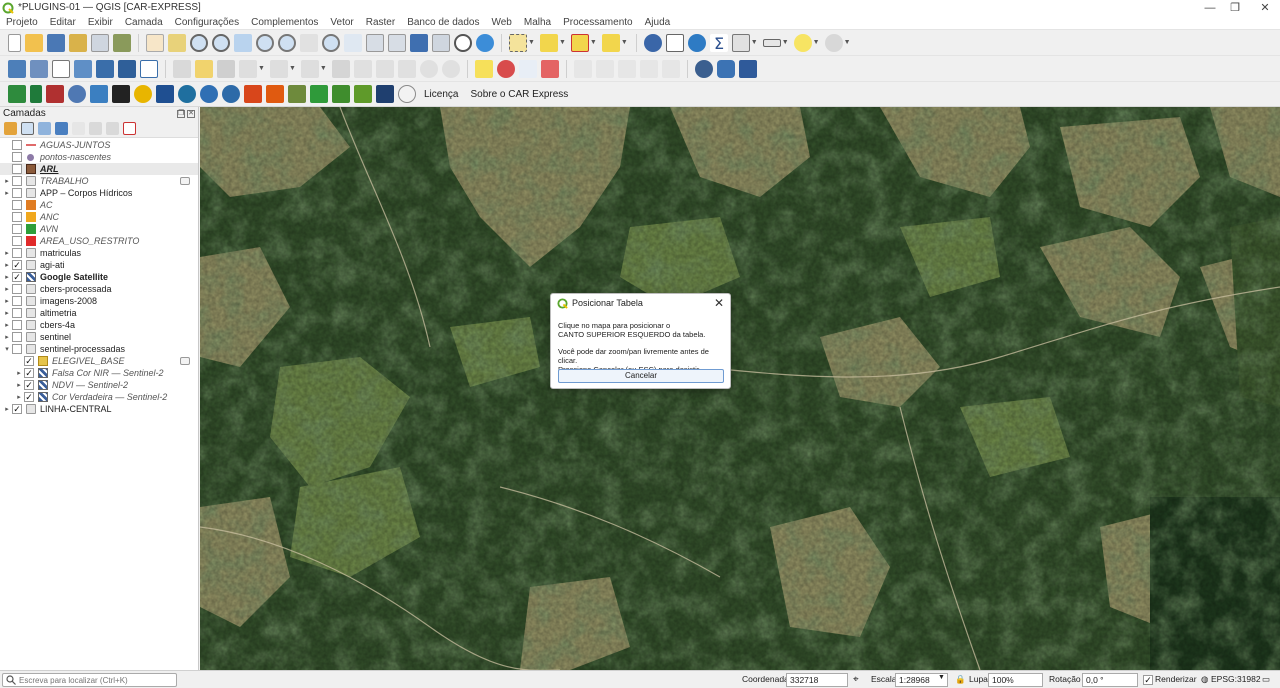  Describe the element at coordinates (155, 42) in the screenshot. I see `pan-hand-icon` at that location.